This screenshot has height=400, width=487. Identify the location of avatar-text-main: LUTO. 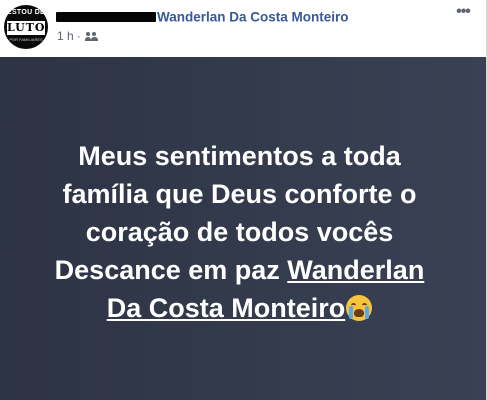
(26, 28).